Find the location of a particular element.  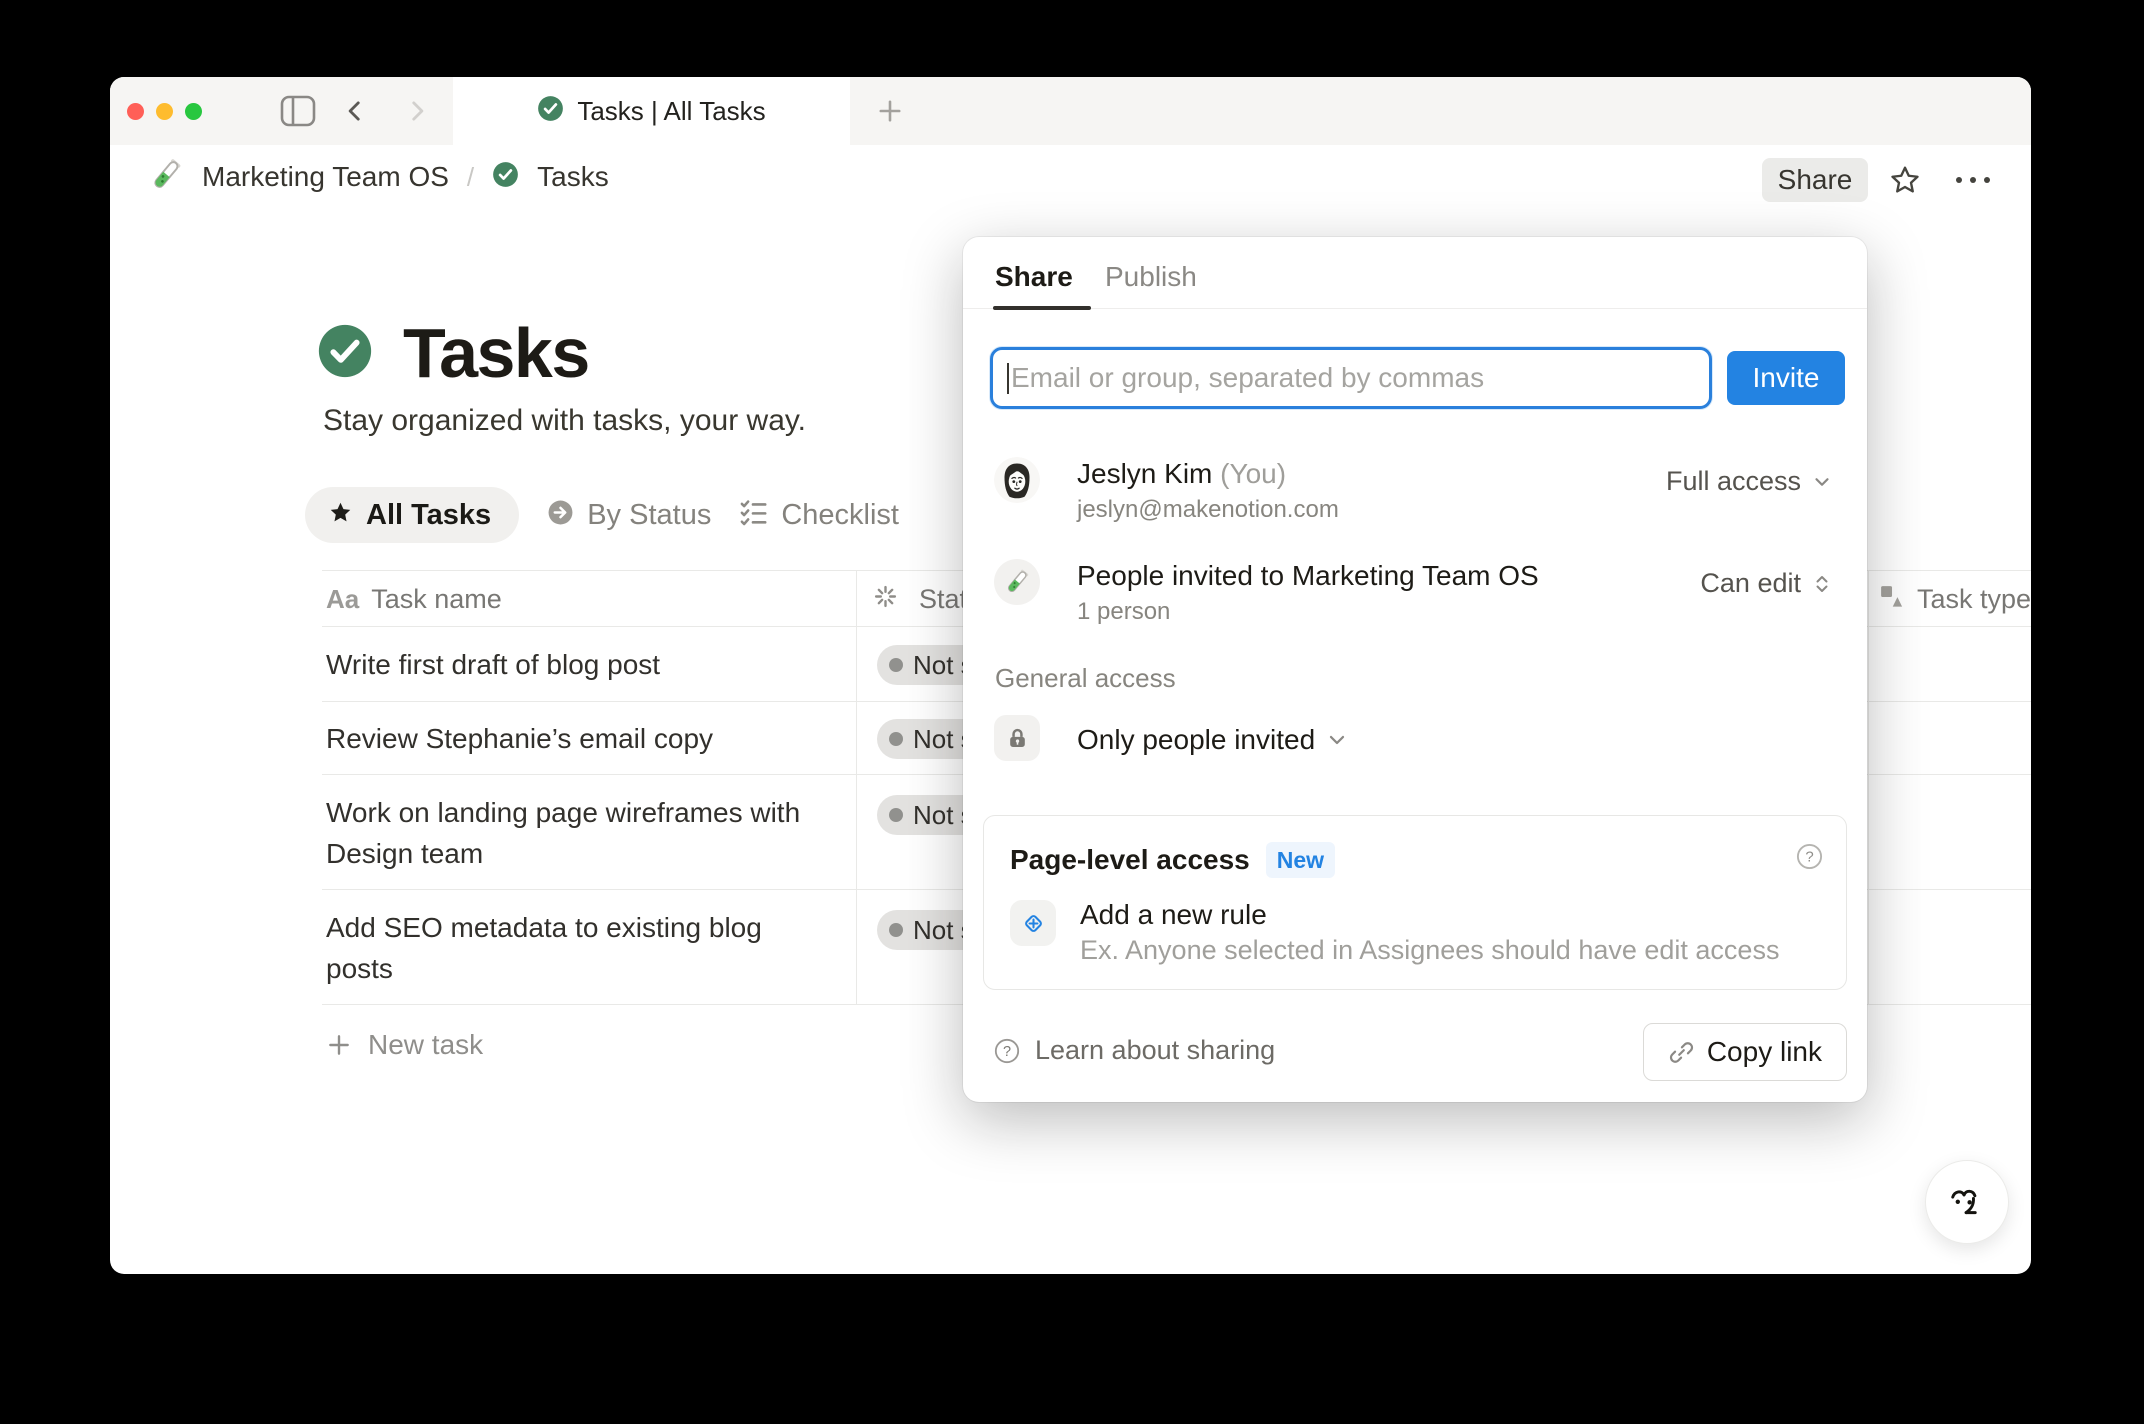

column-header-task-type: Task type is located at coordinates (1954, 599).